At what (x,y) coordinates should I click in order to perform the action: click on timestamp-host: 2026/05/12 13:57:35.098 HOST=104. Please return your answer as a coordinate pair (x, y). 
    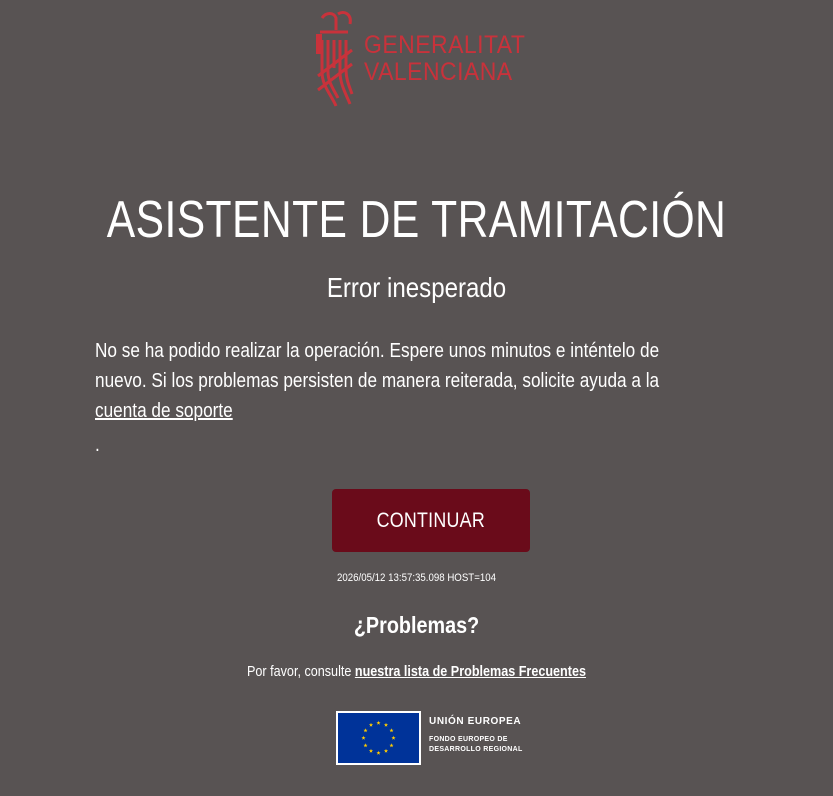
    Looking at the image, I should click on (416, 578).